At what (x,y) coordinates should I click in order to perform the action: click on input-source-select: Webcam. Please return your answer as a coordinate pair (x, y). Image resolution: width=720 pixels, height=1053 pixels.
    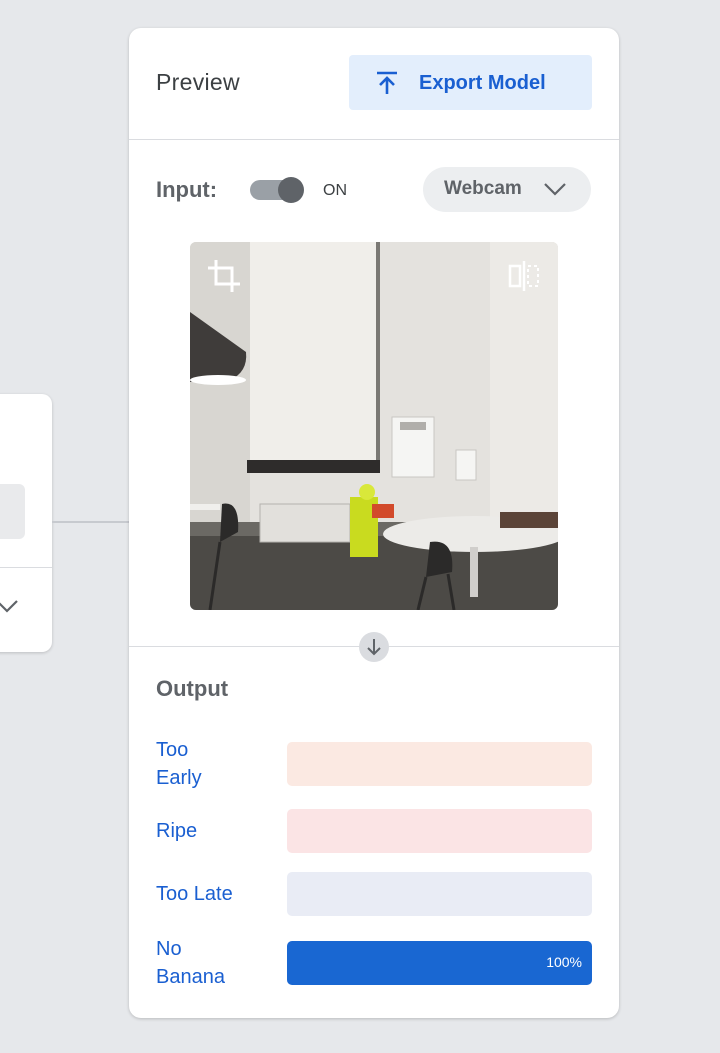
    Looking at the image, I should click on (507, 189).